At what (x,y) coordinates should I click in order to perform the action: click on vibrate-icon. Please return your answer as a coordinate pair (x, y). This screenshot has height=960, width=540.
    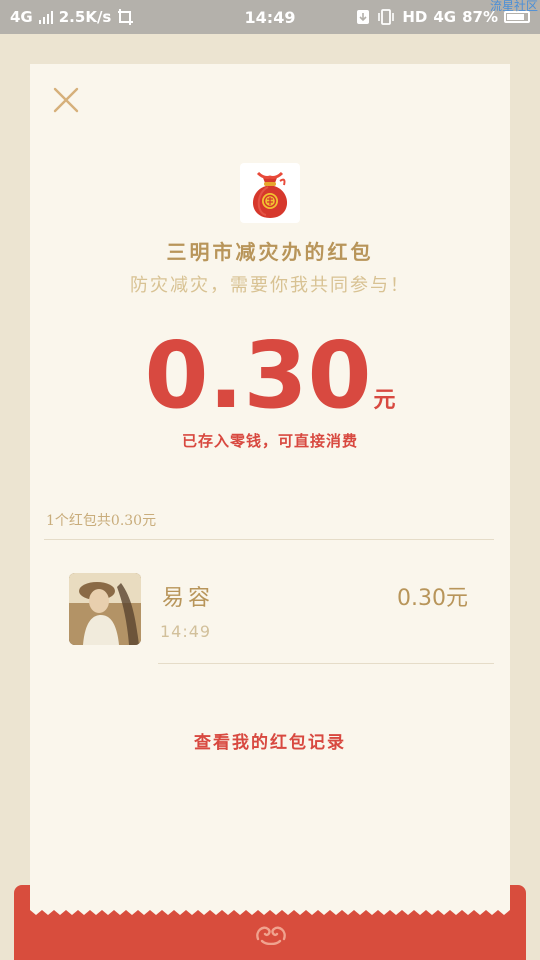
    Looking at the image, I should click on (386, 17).